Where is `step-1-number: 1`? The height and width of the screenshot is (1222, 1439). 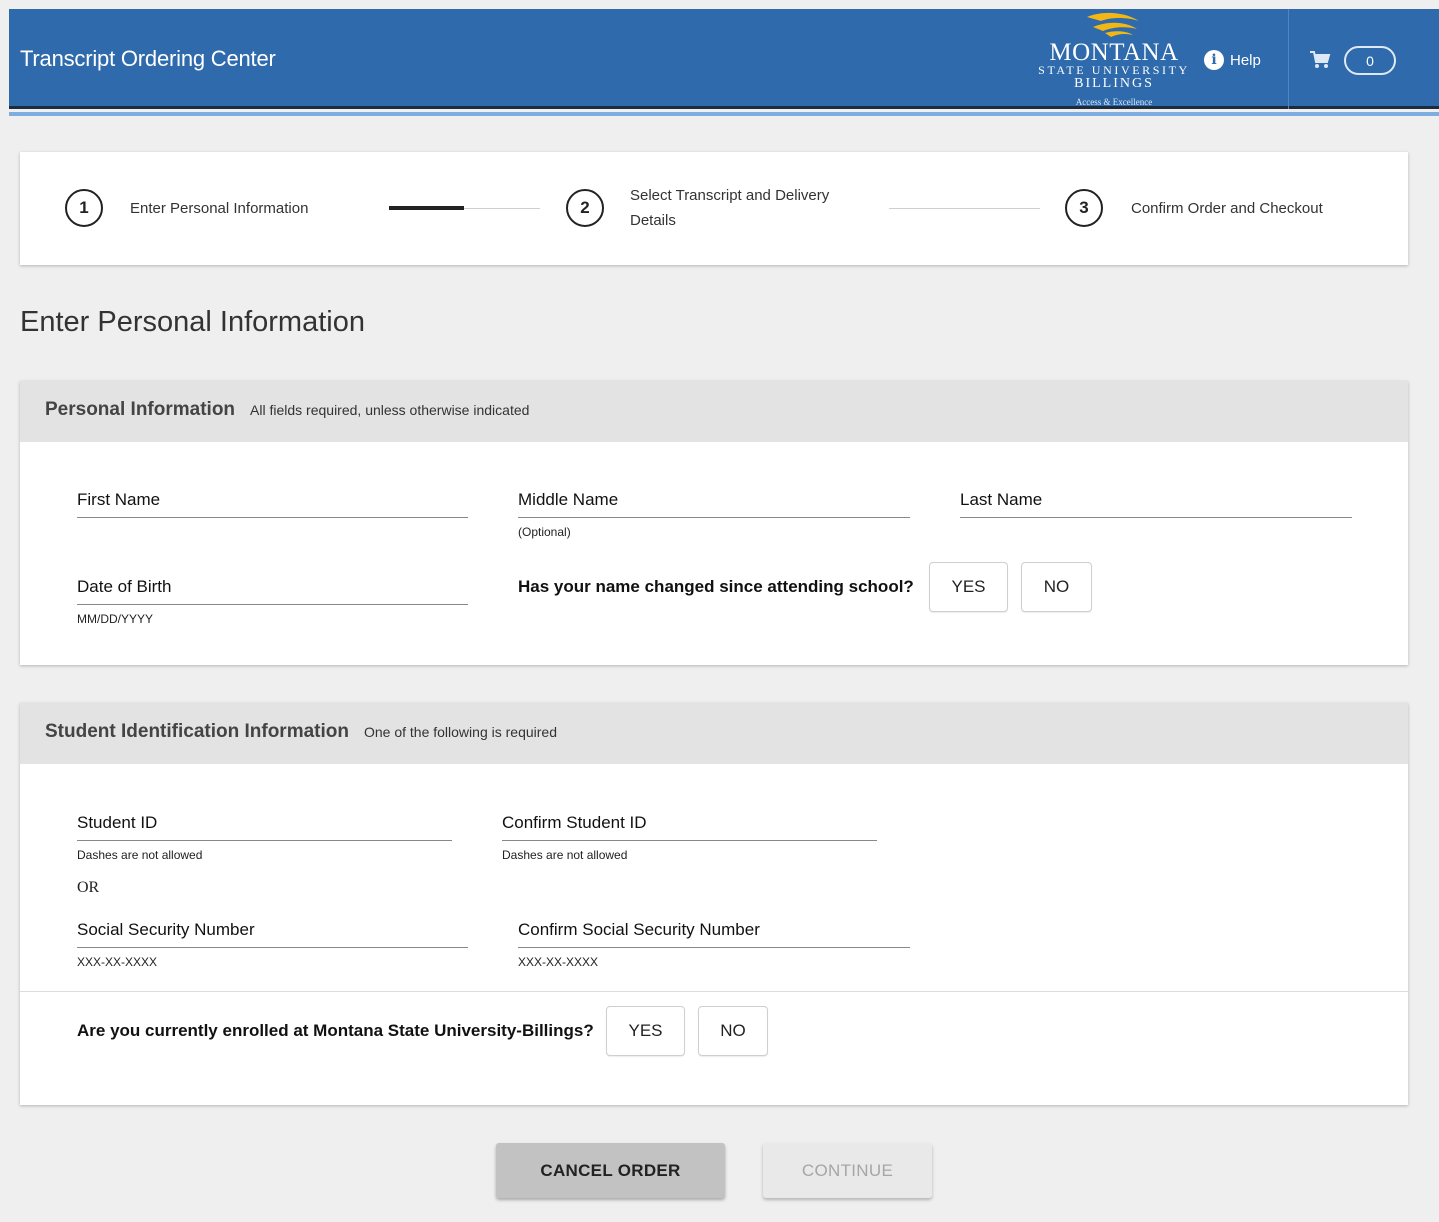
step-1-number: 1 is located at coordinates (84, 208).